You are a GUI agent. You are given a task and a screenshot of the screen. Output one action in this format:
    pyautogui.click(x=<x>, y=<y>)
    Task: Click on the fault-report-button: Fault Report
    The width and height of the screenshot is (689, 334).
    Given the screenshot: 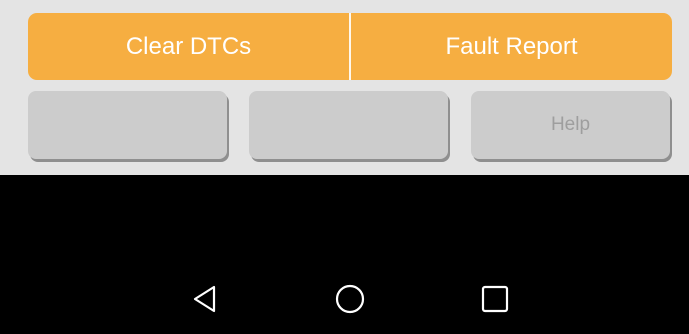 What is the action you would take?
    pyautogui.click(x=511, y=46)
    